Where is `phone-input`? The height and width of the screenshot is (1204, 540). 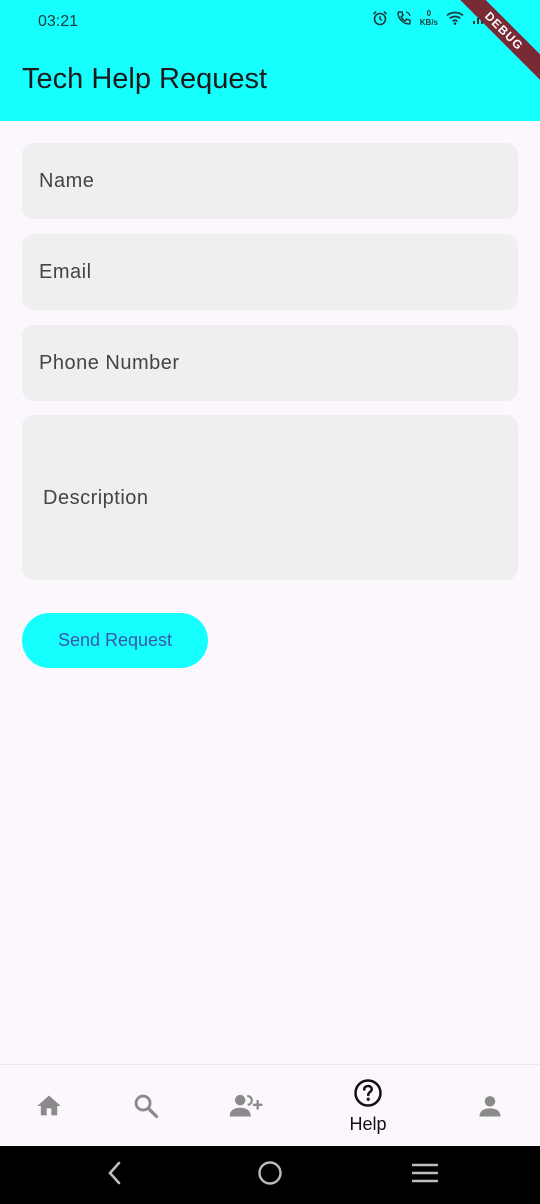
phone-input is located at coordinates (278, 363).